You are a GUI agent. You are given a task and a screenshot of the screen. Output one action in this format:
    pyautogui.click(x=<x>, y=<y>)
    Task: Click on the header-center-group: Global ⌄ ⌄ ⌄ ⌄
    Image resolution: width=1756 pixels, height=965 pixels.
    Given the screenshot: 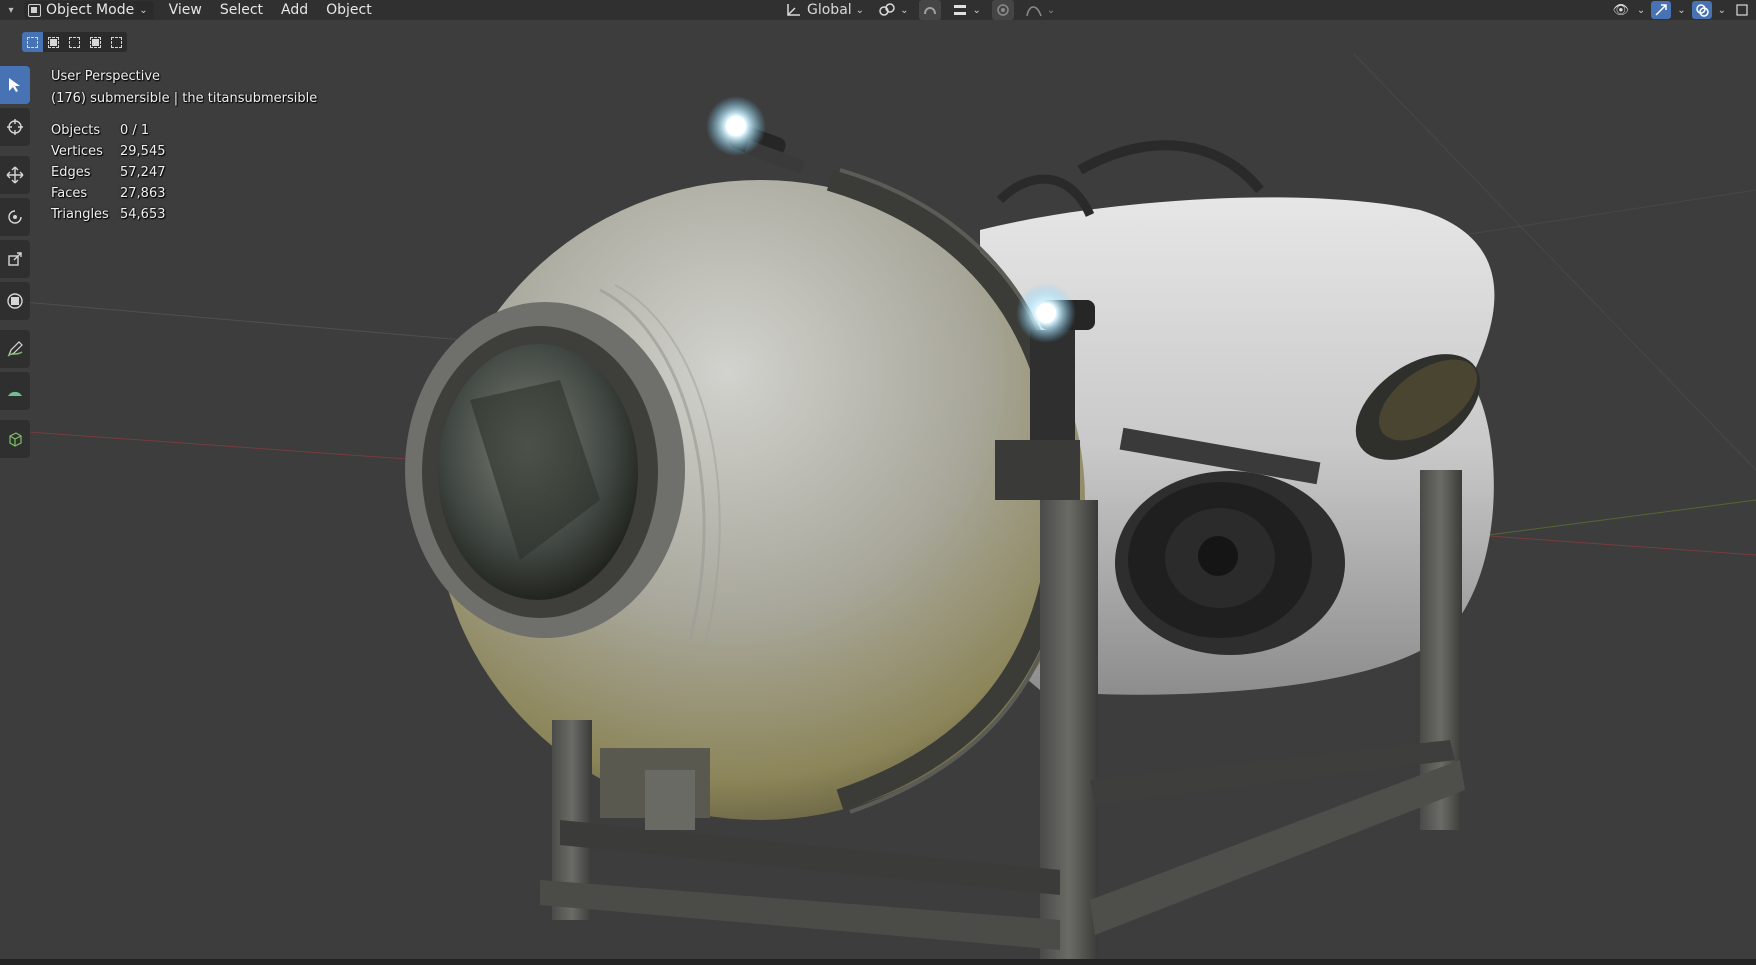 What is the action you would take?
    pyautogui.click(x=920, y=10)
    